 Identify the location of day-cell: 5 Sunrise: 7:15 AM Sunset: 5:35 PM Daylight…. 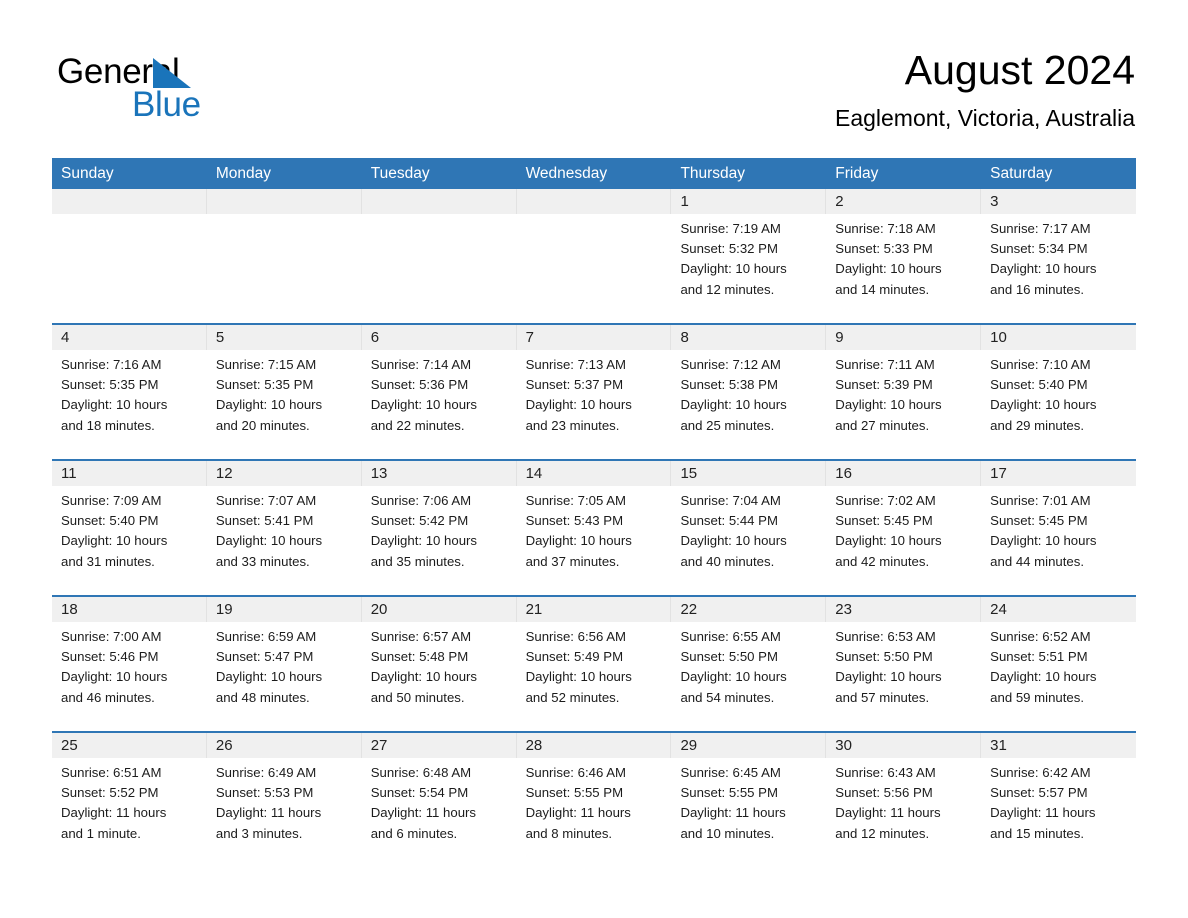
(284, 392).